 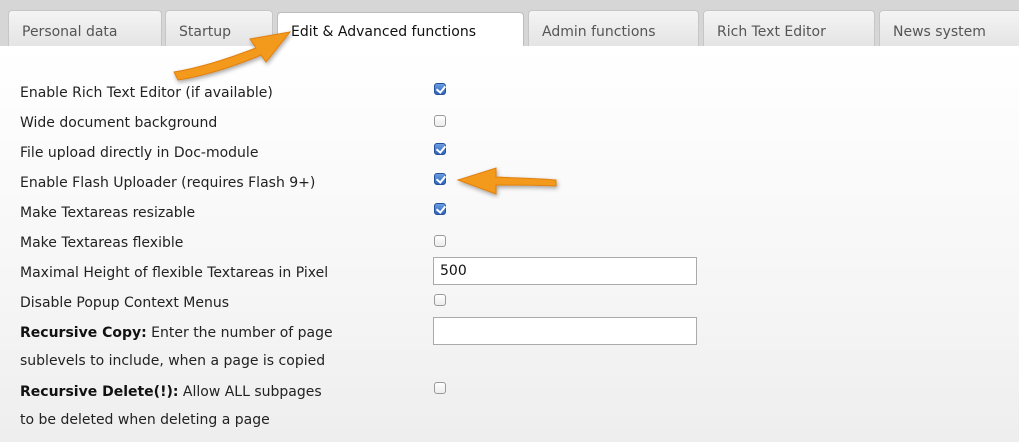 I want to click on recursive-copy-label: Recursive Copy: Enter the number of page, so click(x=240, y=333).